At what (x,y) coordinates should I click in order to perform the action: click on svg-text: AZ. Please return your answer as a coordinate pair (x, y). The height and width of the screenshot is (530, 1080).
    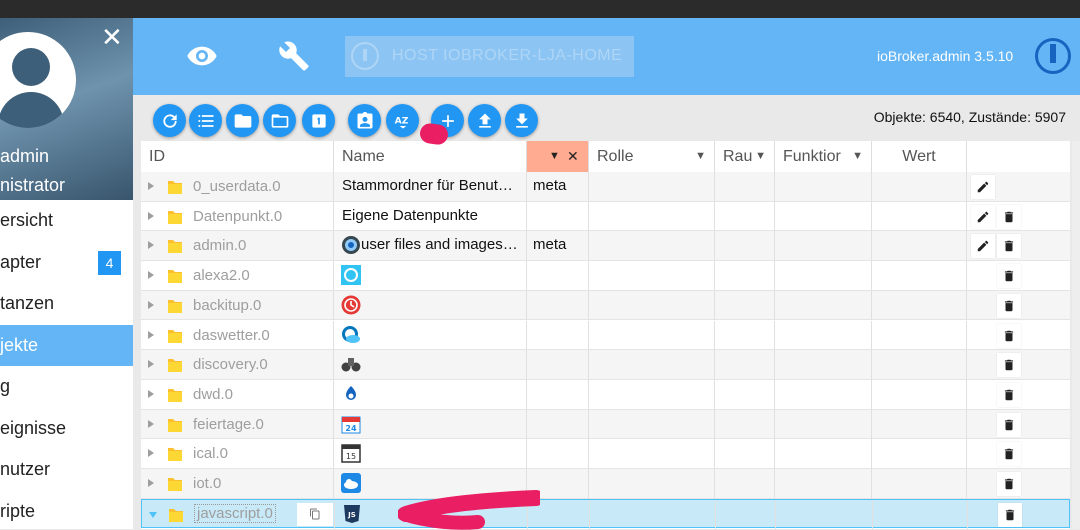
    Looking at the image, I should click on (401, 120).